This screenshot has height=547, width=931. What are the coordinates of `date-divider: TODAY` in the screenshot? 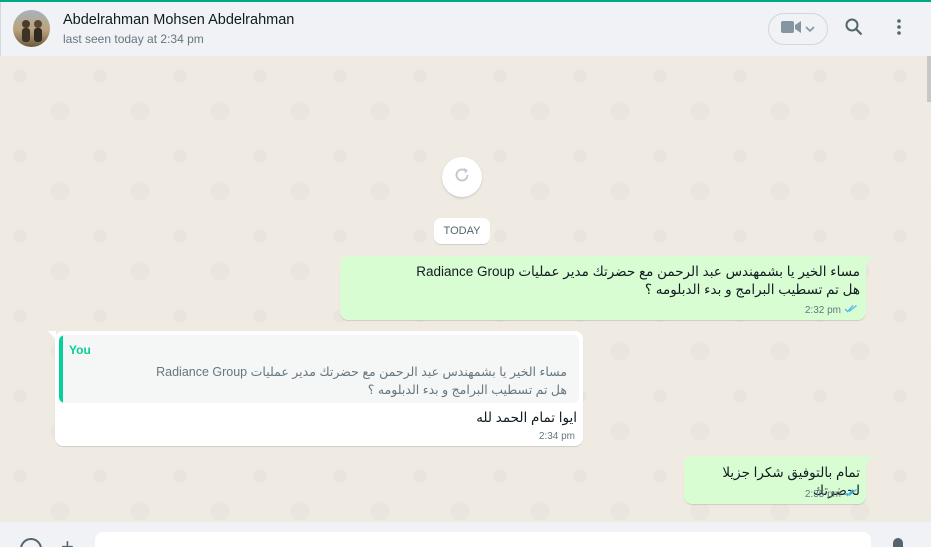 It's located at (462, 231).